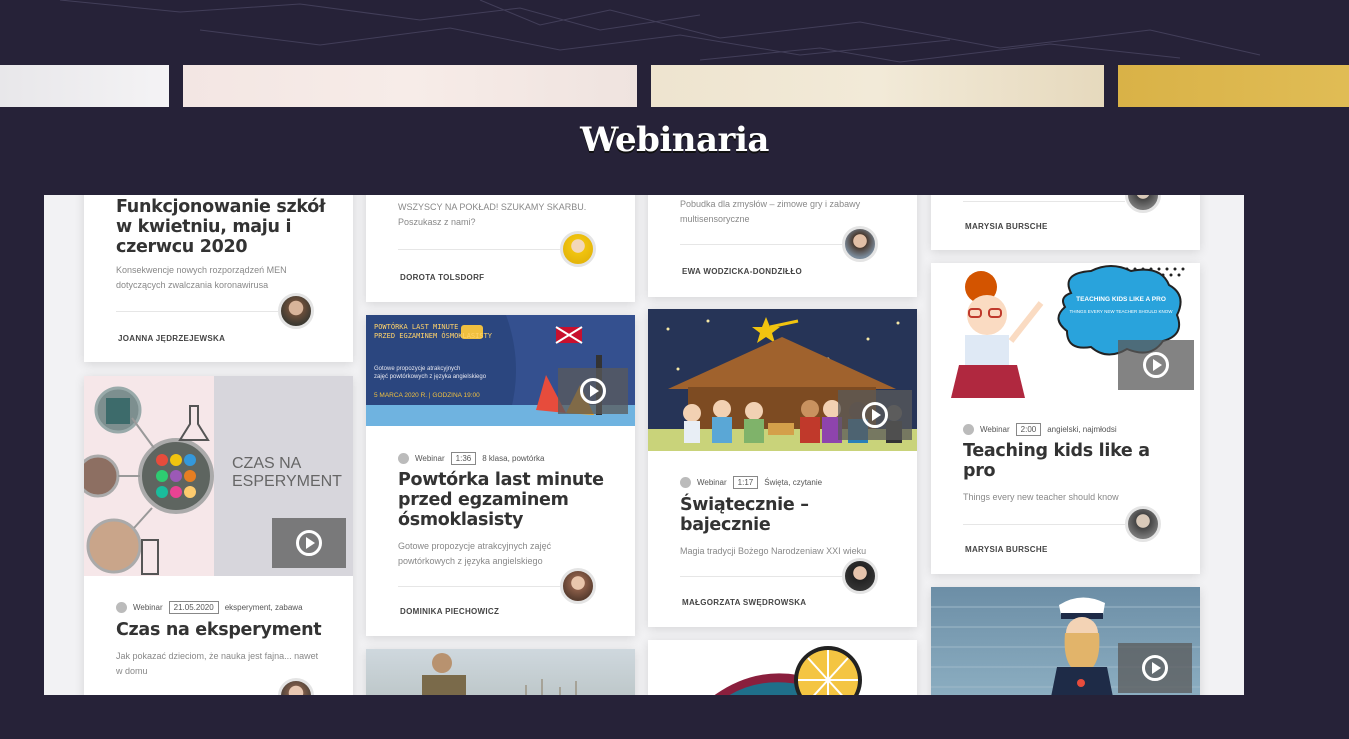 The width and height of the screenshot is (1349, 739). I want to click on card-tags: Święta, czytanie, so click(793, 482).